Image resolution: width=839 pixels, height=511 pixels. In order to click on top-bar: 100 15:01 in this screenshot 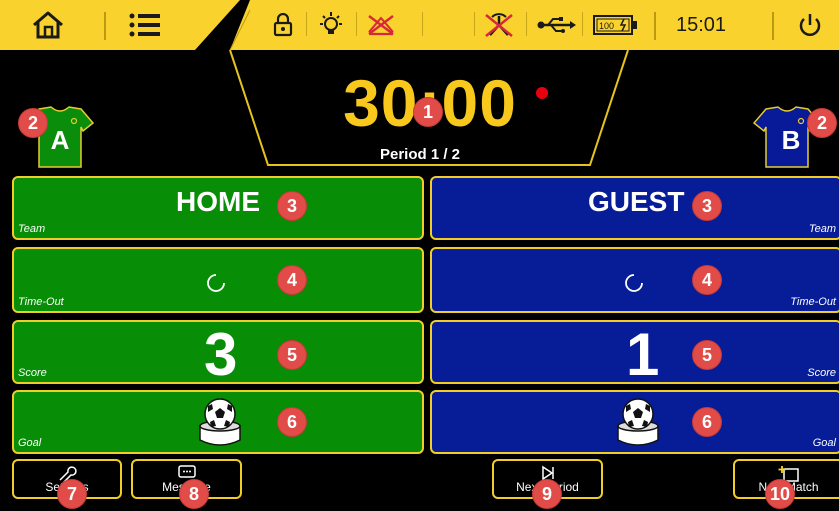, I will do `click(419, 25)`.